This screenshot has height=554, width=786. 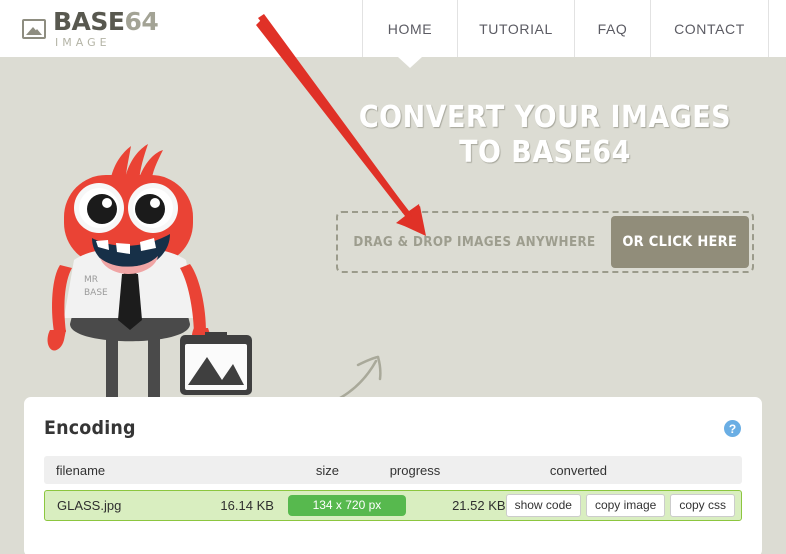 I want to click on nav-item-faq-label: FAQ, so click(x=612, y=28).